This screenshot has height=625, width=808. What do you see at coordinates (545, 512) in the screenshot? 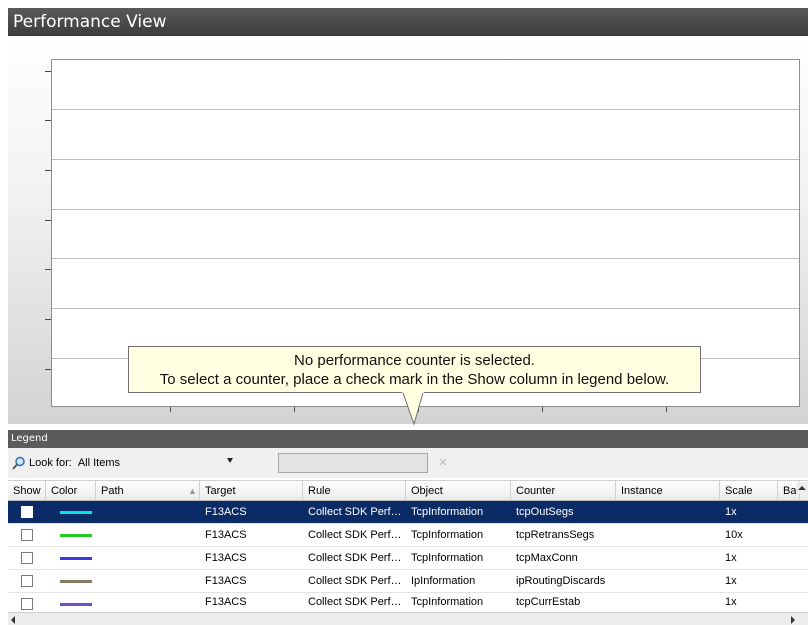
I see `cell-counter: tcpOutSegs` at bounding box center [545, 512].